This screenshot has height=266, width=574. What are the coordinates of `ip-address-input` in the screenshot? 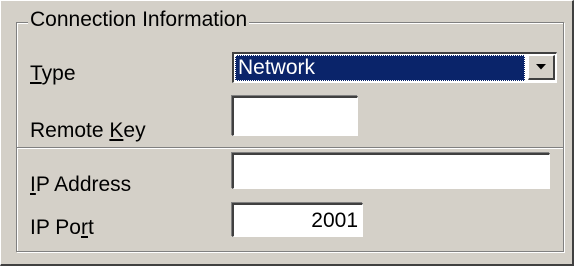 It's located at (391, 171).